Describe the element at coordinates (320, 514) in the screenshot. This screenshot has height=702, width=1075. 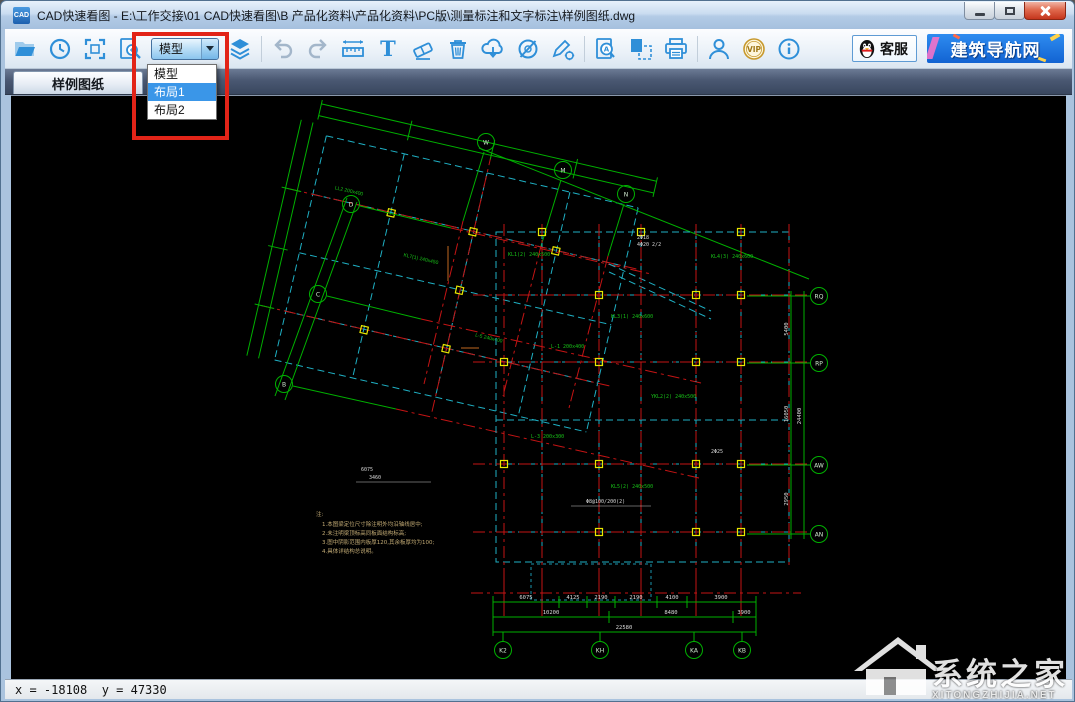
I see `svg-text: 注:` at that location.